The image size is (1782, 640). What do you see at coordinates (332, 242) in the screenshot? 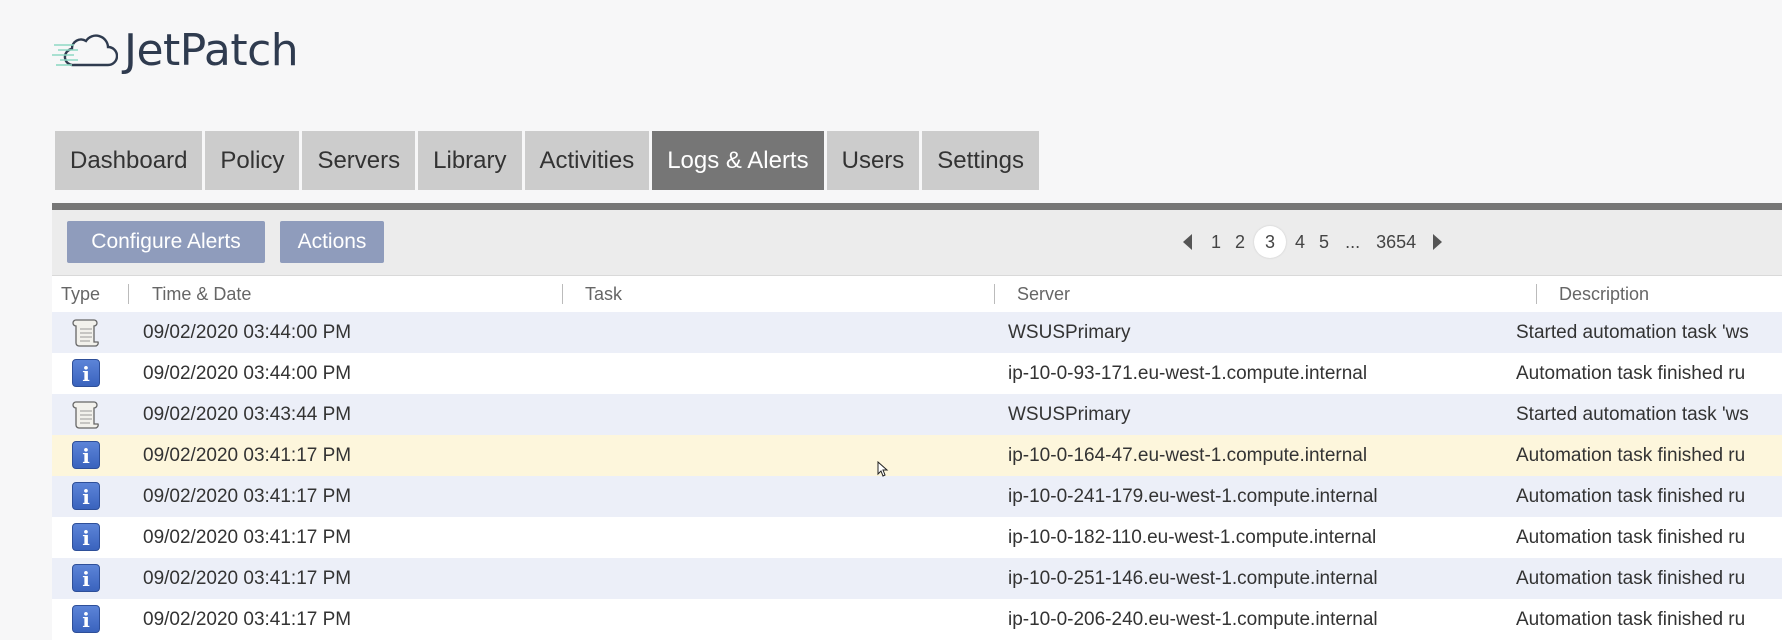
I see `actions-button: Actions` at bounding box center [332, 242].